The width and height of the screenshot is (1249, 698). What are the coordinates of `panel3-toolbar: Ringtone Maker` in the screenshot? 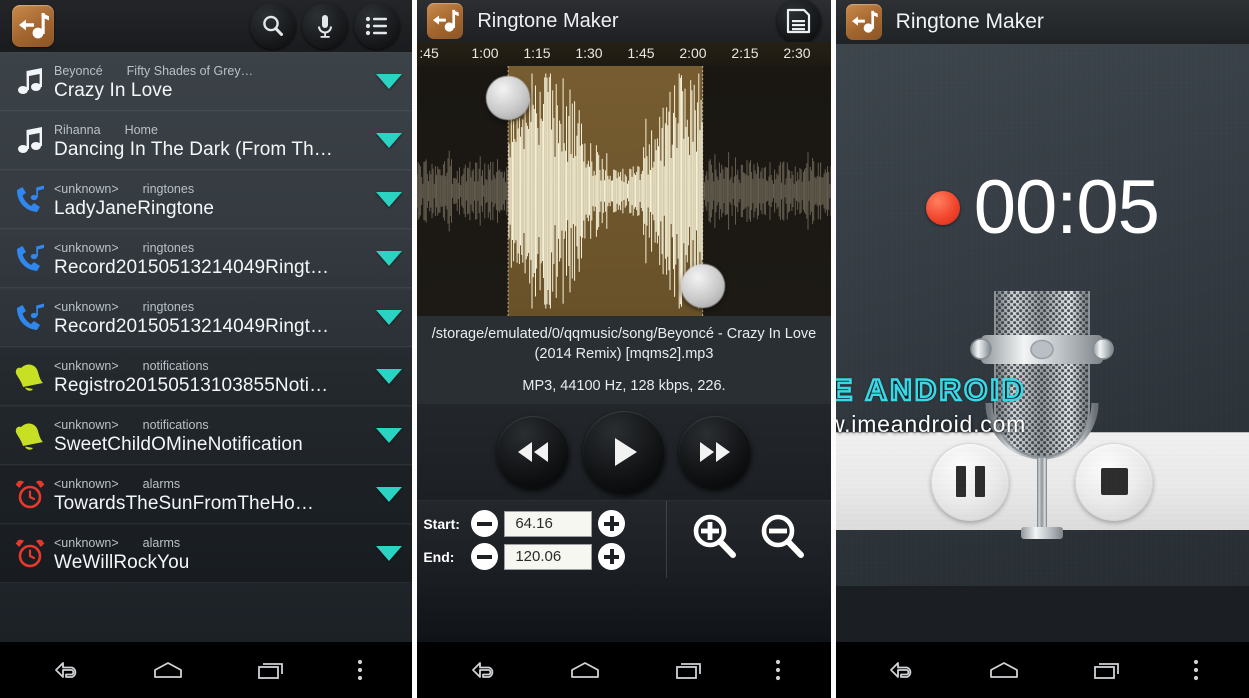 It's located at (1042, 22).